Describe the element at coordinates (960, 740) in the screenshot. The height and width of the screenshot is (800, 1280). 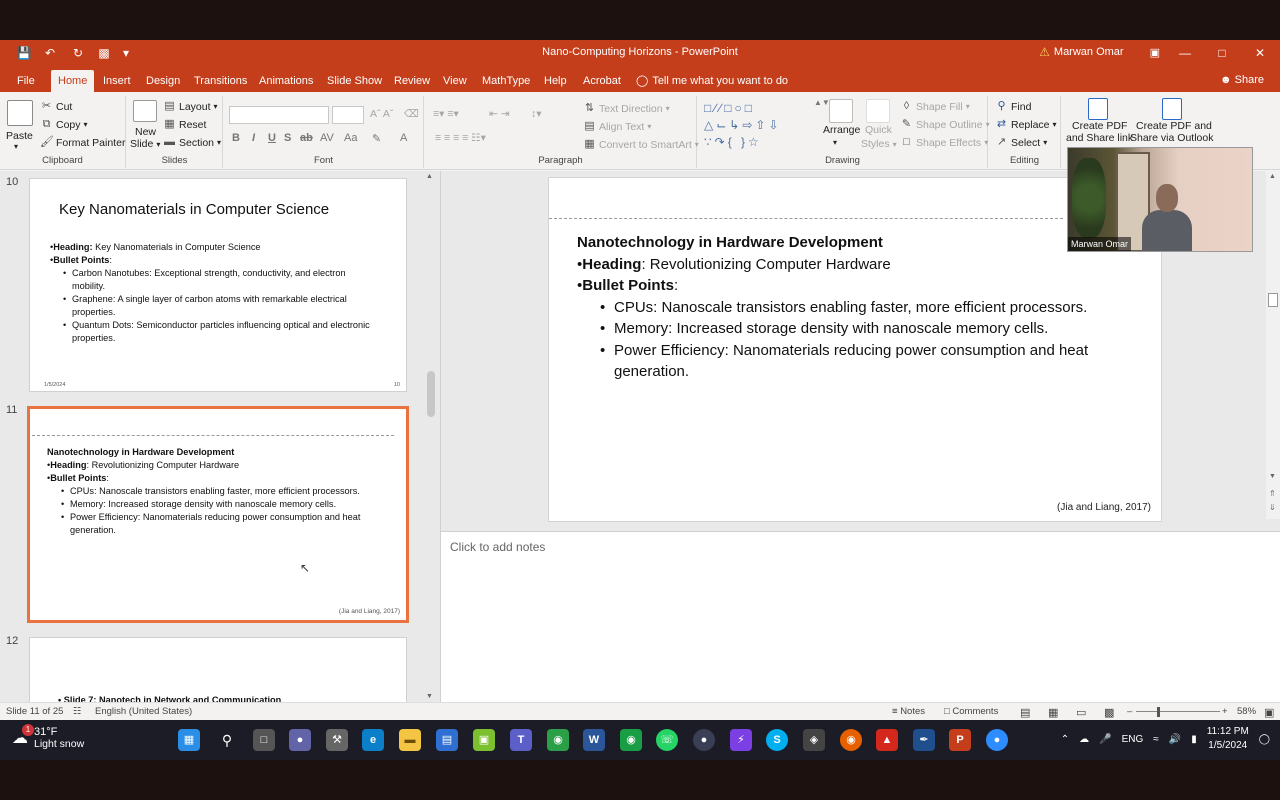
I see `powerpoint-icon: P` at that location.